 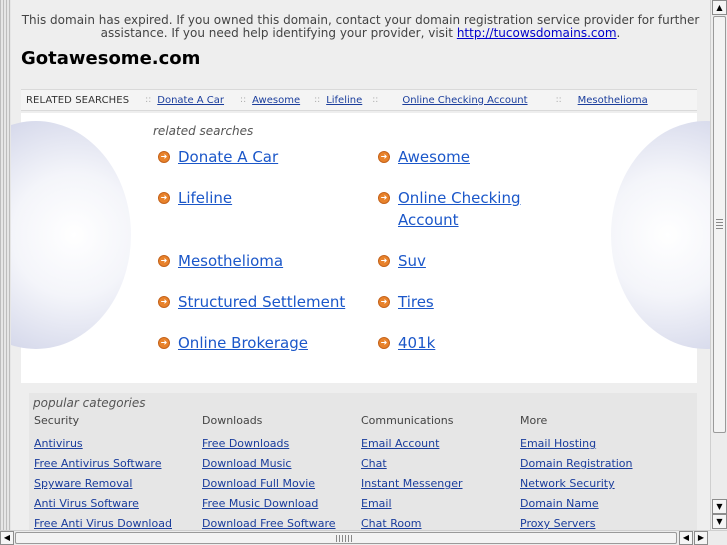 I want to click on category-link: Chat, so click(x=412, y=464).